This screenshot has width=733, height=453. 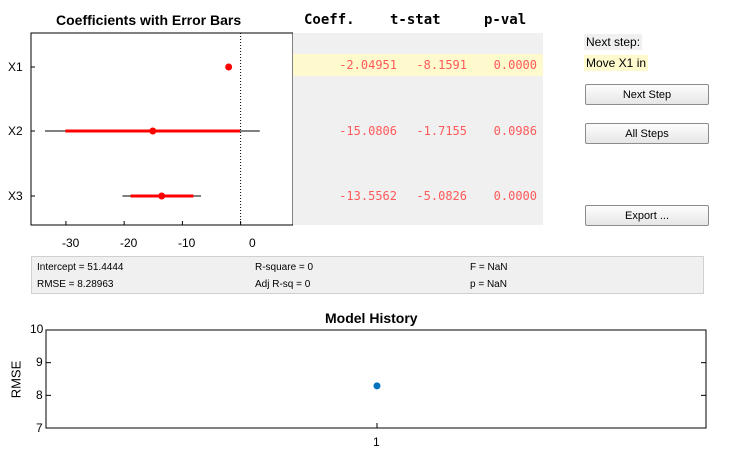 I want to click on rmse-stat: RMSE = 8.28963, so click(x=75, y=284).